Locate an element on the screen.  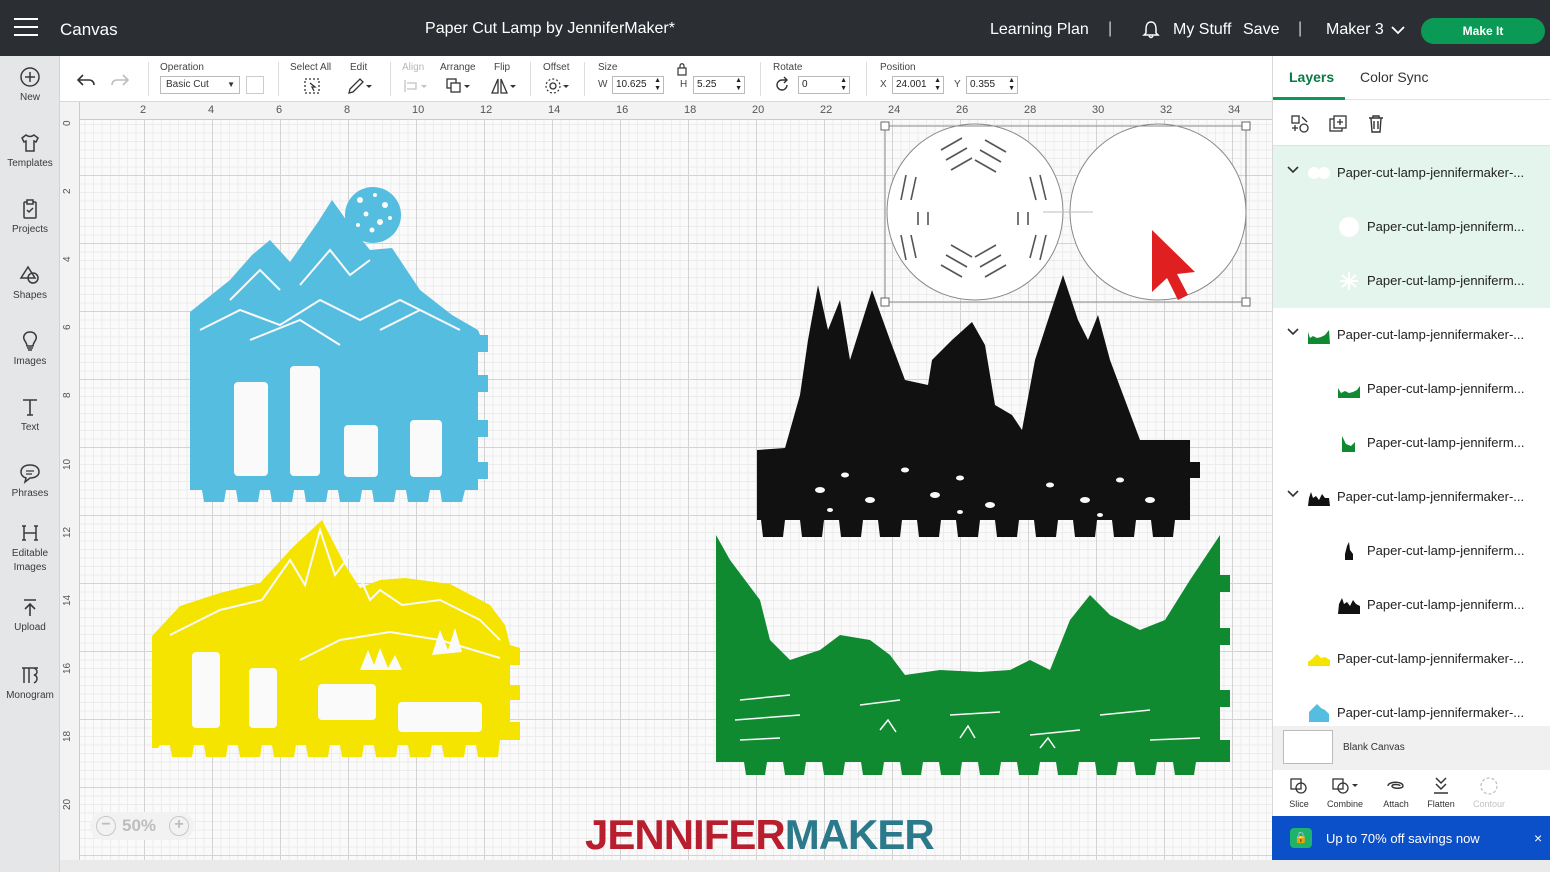
black-lamp-panel is located at coordinates (978, 406).